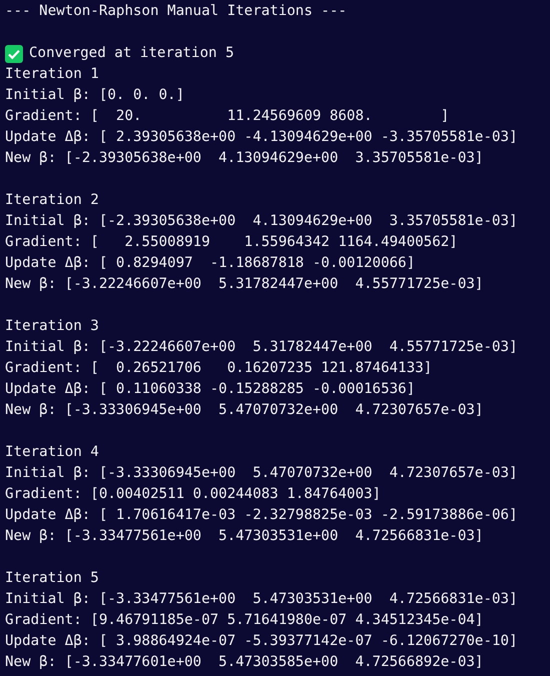  What do you see at coordinates (131, 53) in the screenshot?
I see `status-message: Converged at iteration 5` at bounding box center [131, 53].